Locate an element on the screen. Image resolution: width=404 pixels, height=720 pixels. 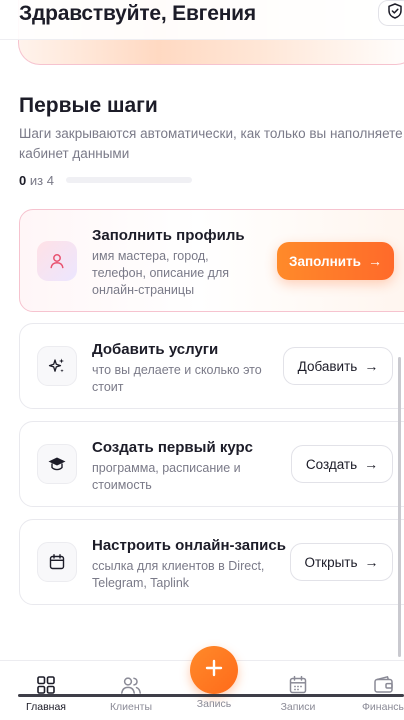
shield-check-icon is located at coordinates (395, 13).